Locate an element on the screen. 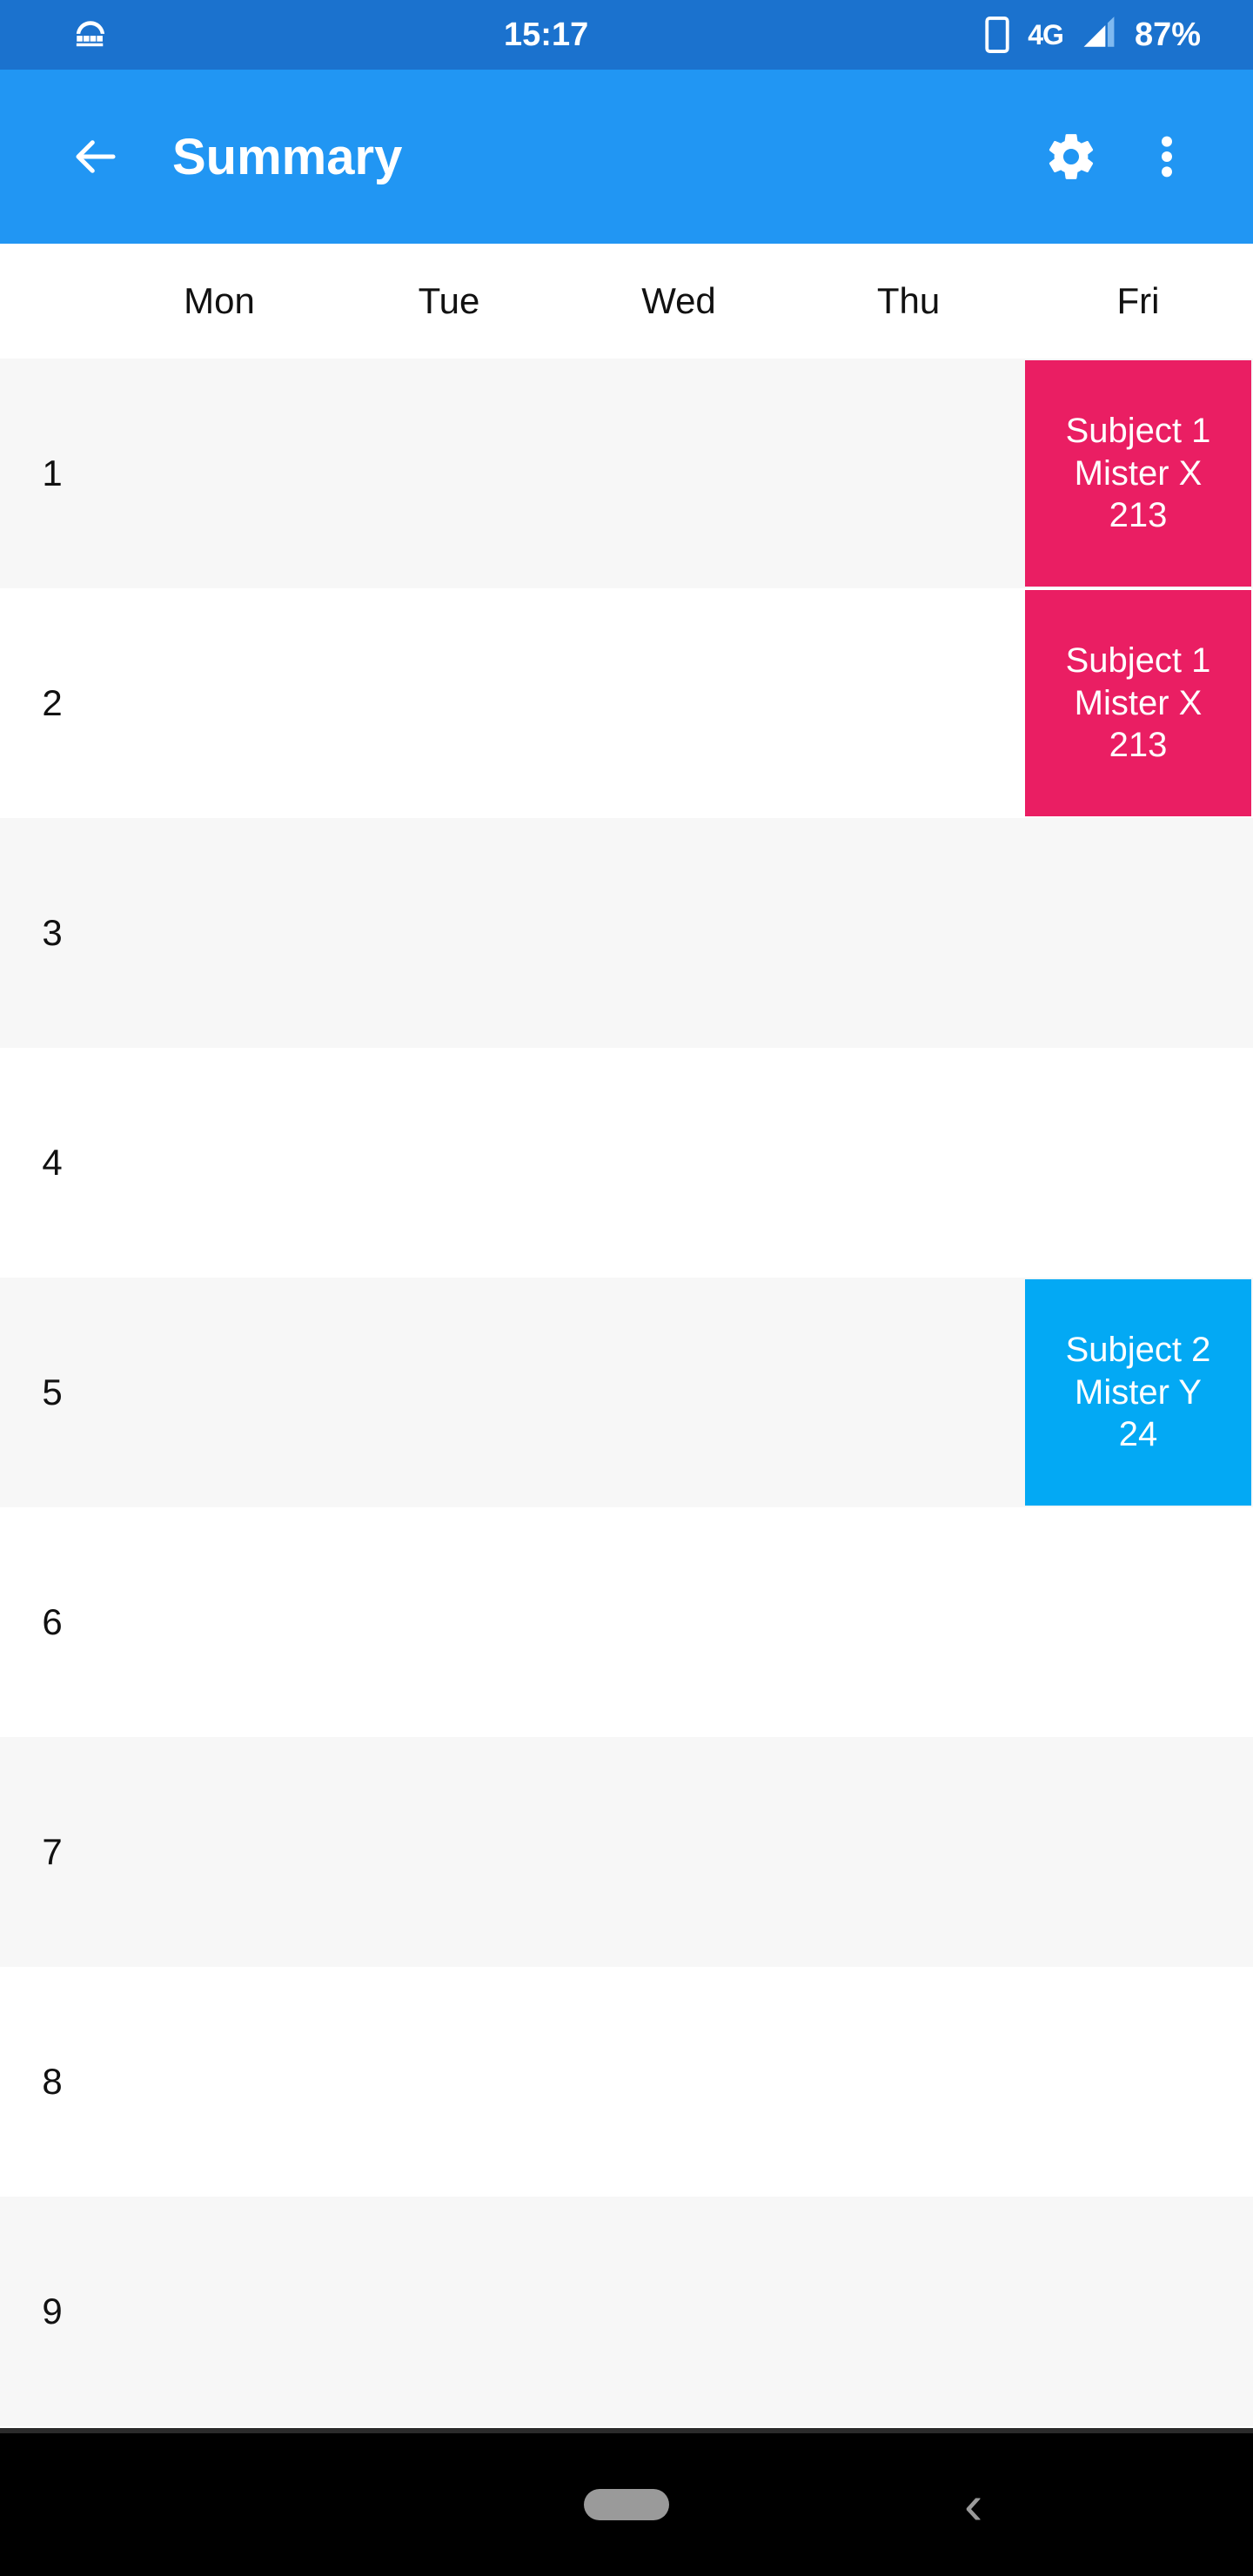 This screenshot has width=1253, height=2576. event-room: 24 is located at coordinates (1138, 1435).